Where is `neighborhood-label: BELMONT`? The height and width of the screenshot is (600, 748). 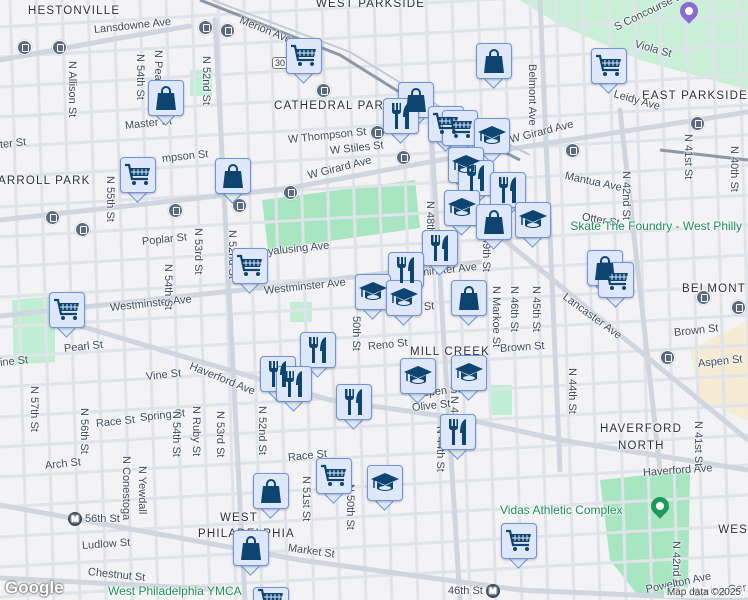 neighborhood-label: BELMONT is located at coordinates (714, 289).